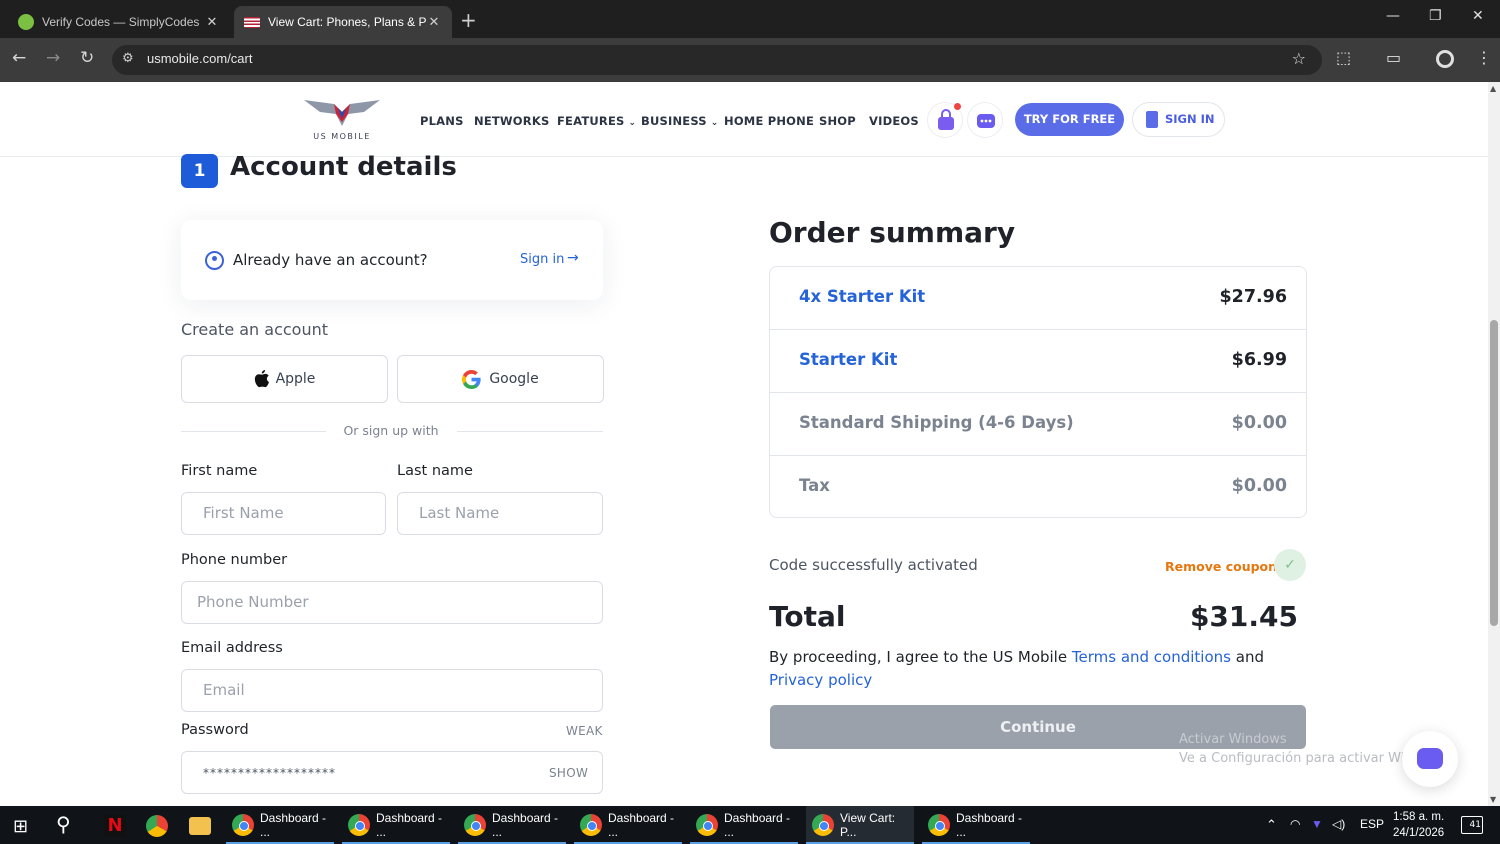 Image resolution: width=1500 pixels, height=844 pixels. What do you see at coordinates (200, 826) in the screenshot?
I see `file-explorer-icon` at bounding box center [200, 826].